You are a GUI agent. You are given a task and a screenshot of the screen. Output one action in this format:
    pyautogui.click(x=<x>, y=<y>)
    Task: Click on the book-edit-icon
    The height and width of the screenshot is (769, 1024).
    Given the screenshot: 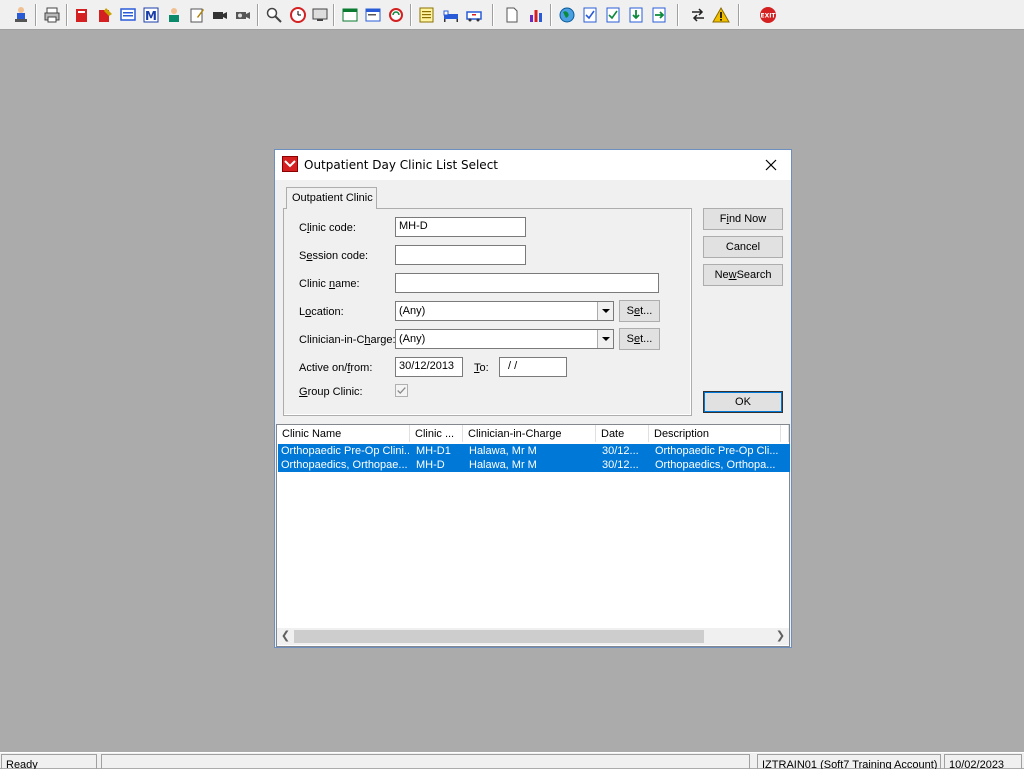 What is the action you would take?
    pyautogui.click(x=105, y=14)
    